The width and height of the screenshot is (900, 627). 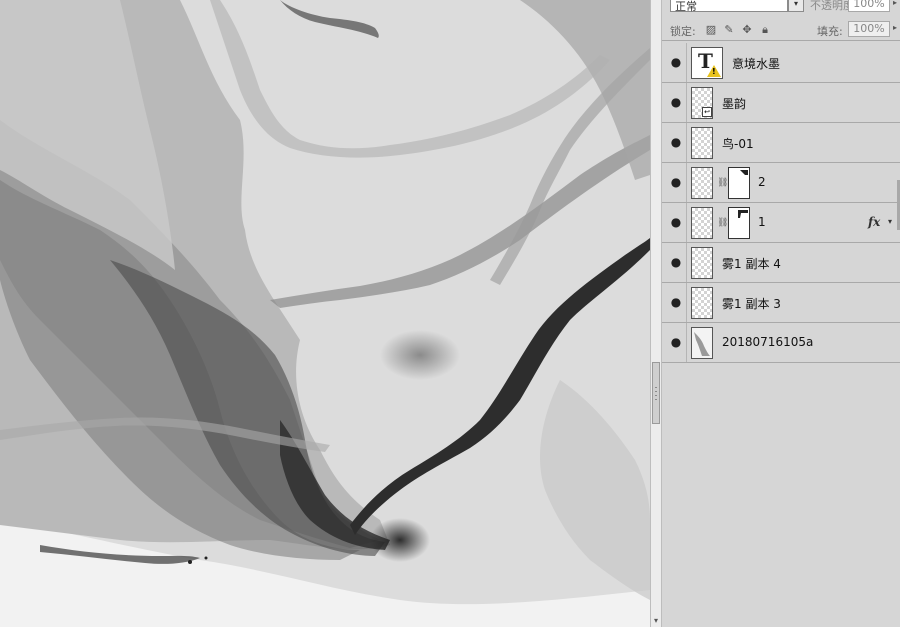 I want to click on layer-row: ● ⛓ 2, so click(x=781, y=183).